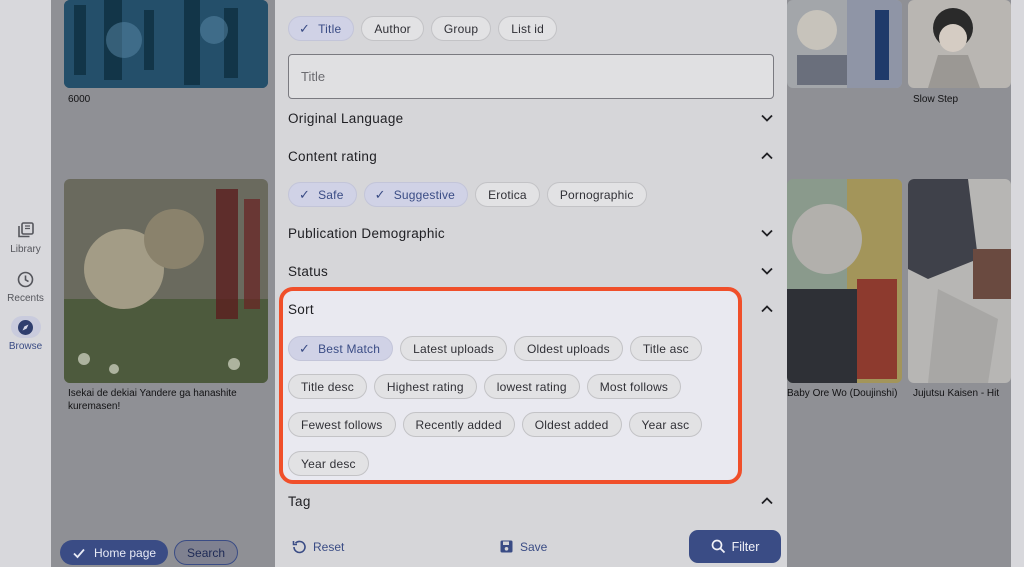 The width and height of the screenshot is (1024, 567). What do you see at coordinates (322, 194) in the screenshot?
I see `chip-safe: ✓ Safe` at bounding box center [322, 194].